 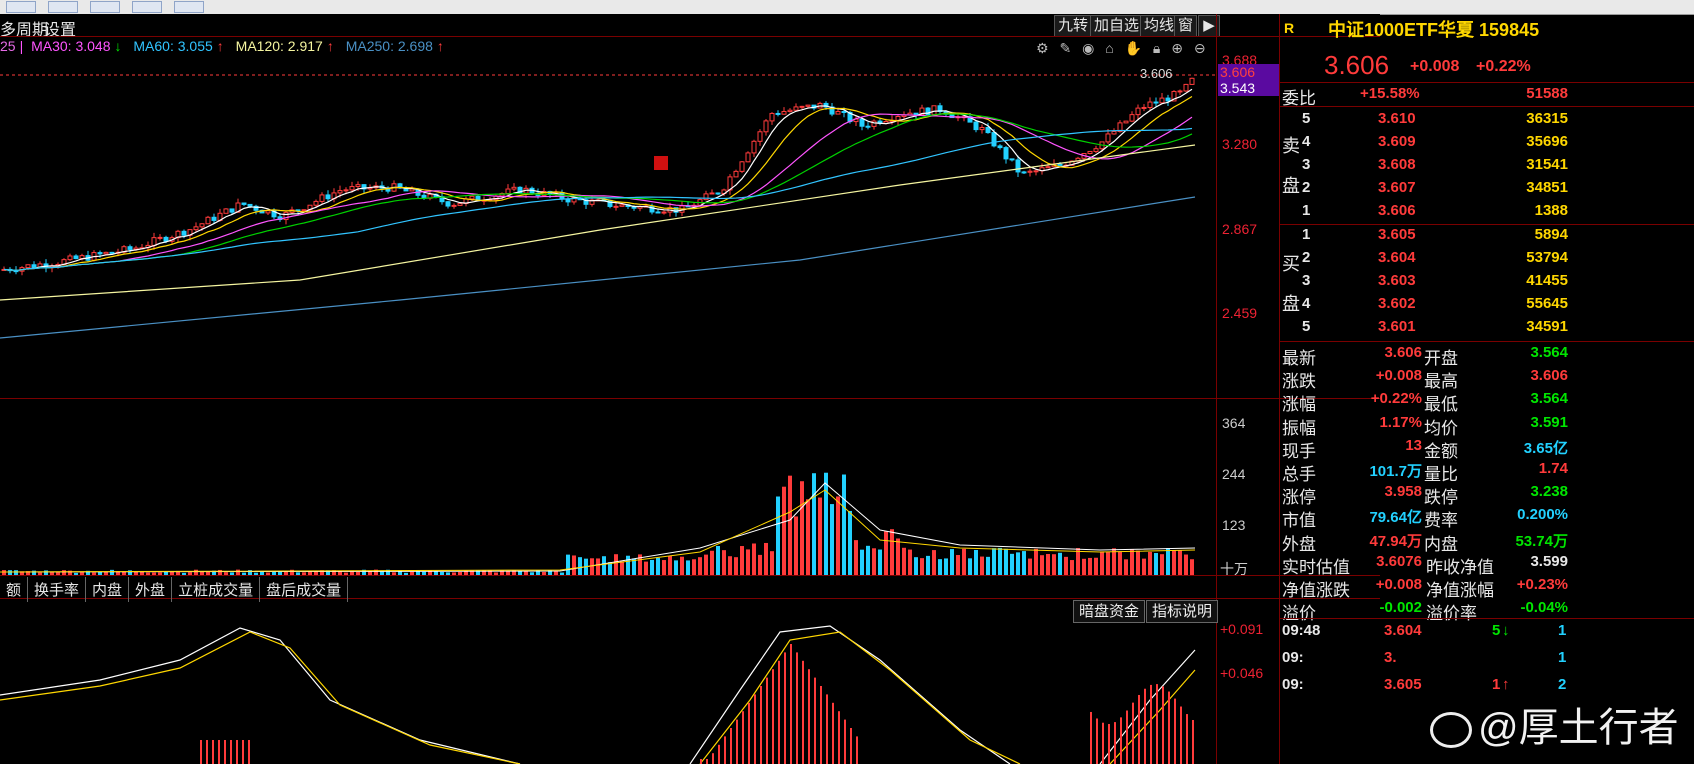 What do you see at coordinates (1109, 611) in the screenshot?
I see `dark-pool-funds-button: 暗盘资金` at bounding box center [1109, 611].